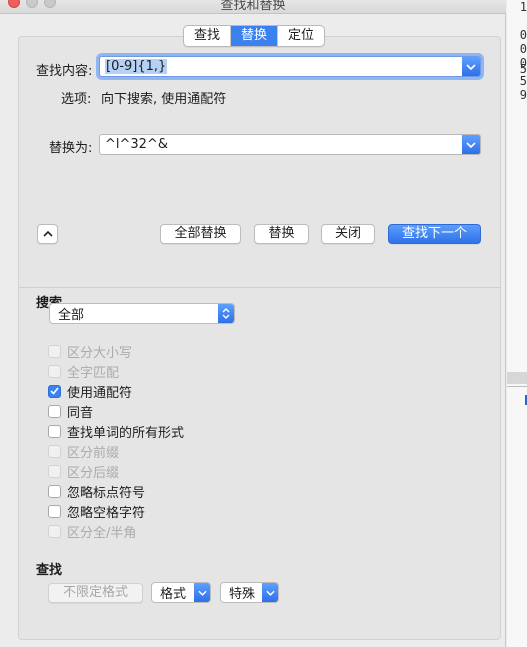  I want to click on options-value: 向下搜索, 使用通配符, so click(164, 99).